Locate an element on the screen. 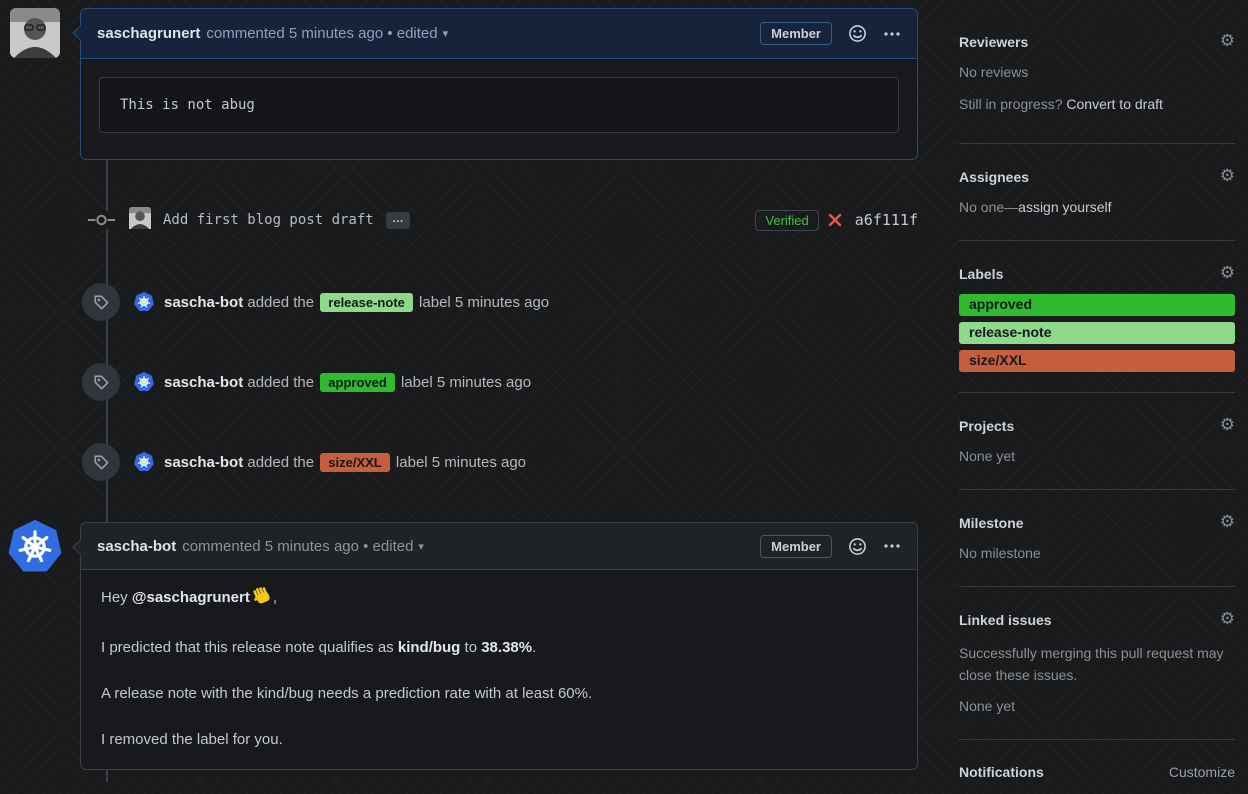 Image resolution: width=1248 pixels, height=794 pixels. assign-yourself-link: assign yourself is located at coordinates (1064, 207).